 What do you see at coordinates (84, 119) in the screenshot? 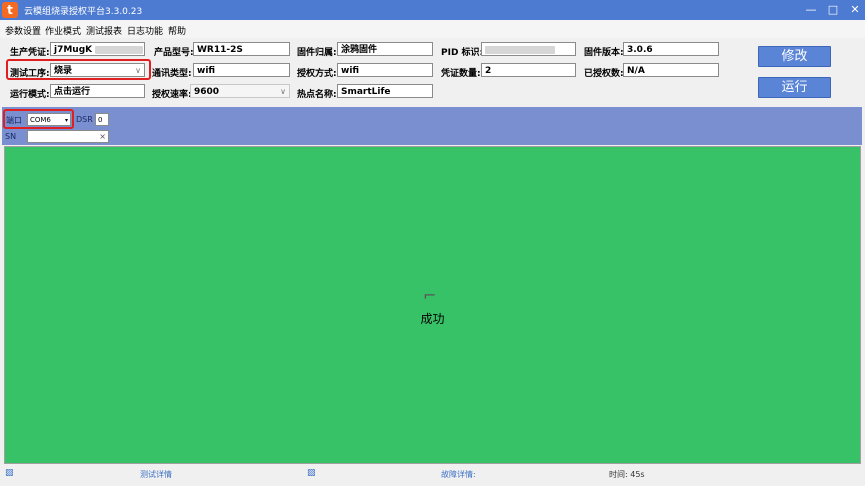
I see `dsr-label: DSR` at bounding box center [84, 119].